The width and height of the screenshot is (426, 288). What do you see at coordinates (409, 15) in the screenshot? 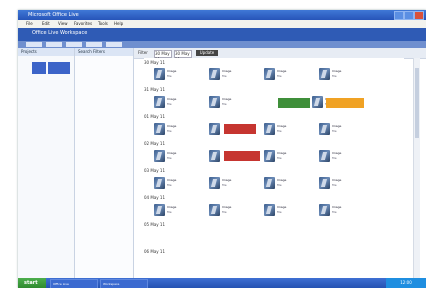
I see `maximize-icon` at bounding box center [409, 15].